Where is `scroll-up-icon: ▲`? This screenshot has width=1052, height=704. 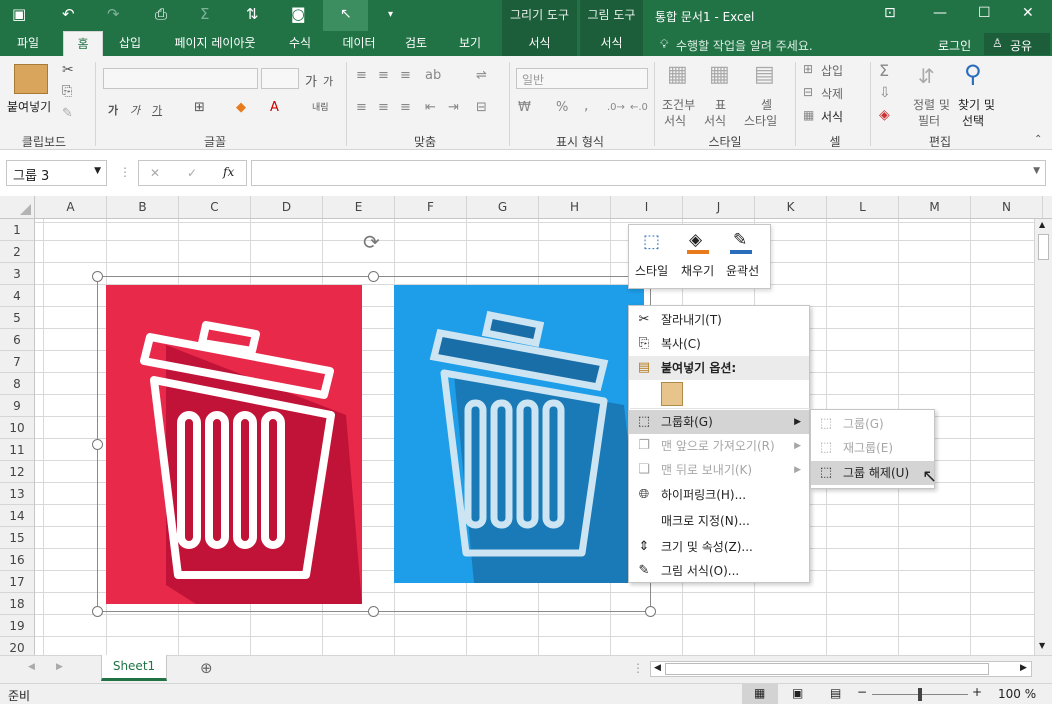 scroll-up-icon: ▲ is located at coordinates (1042, 224).